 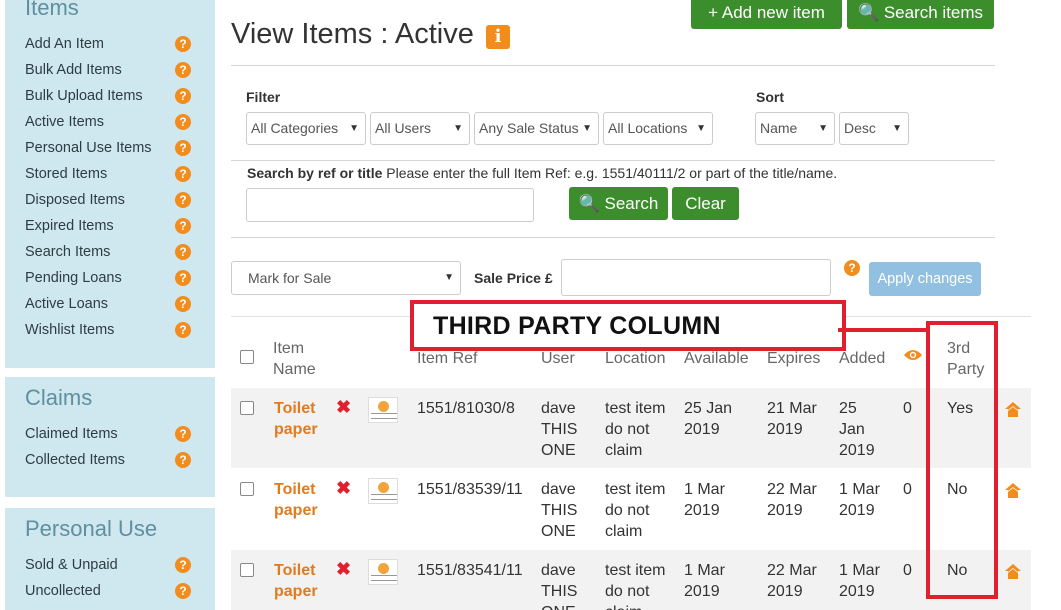 What do you see at coordinates (618, 203) in the screenshot?
I see `search-button: 🔍 Search` at bounding box center [618, 203].